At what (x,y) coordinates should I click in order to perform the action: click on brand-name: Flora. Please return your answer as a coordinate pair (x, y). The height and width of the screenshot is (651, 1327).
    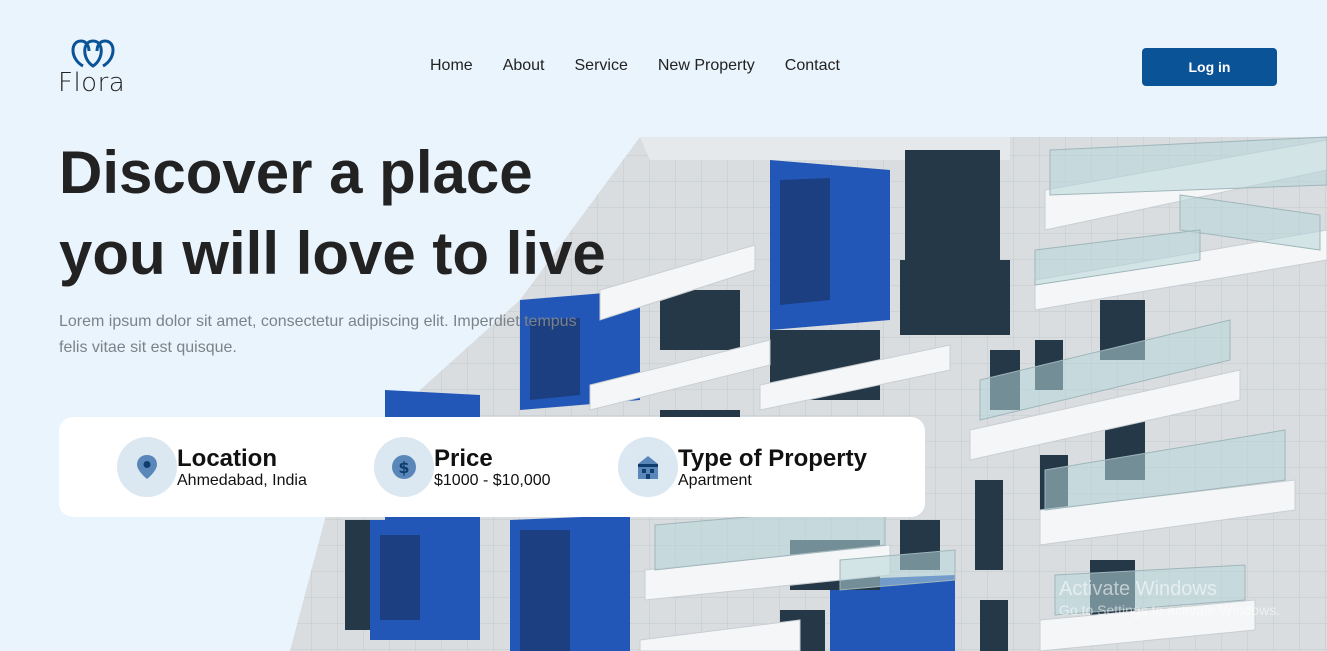
    Looking at the image, I should click on (92, 83).